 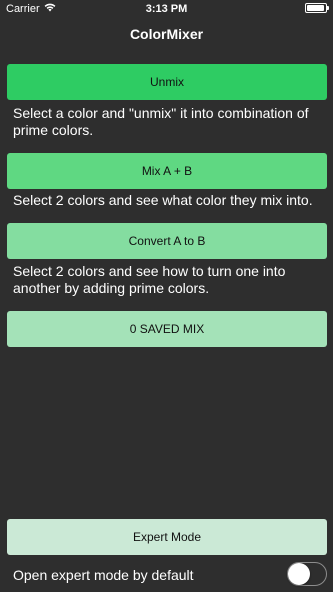 I want to click on nav-title: ColorMixer, so click(x=166, y=34).